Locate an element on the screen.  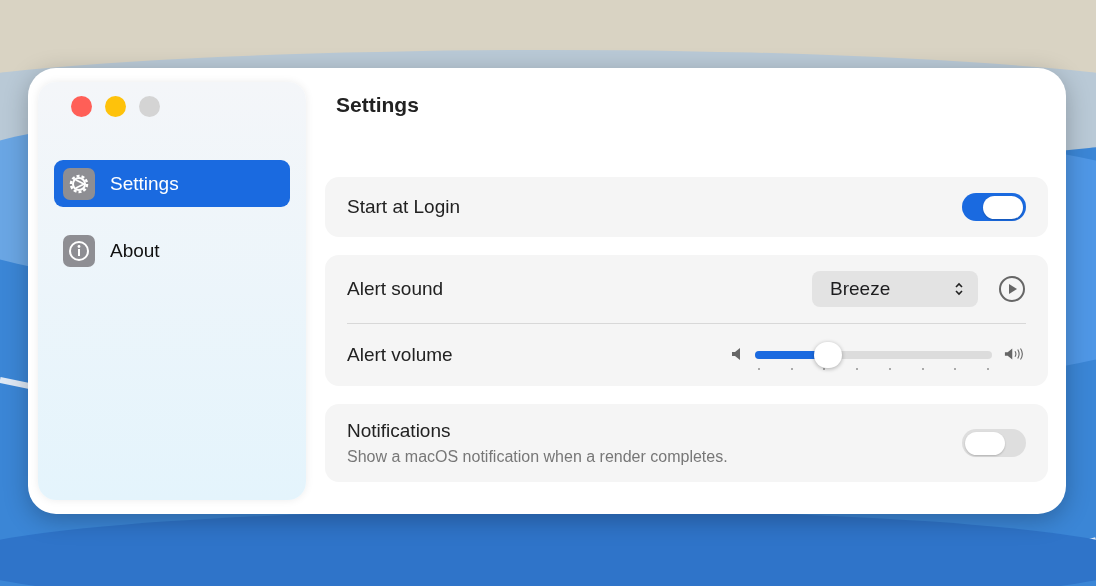
setting-label: Alert volume is located at coordinates (400, 355).